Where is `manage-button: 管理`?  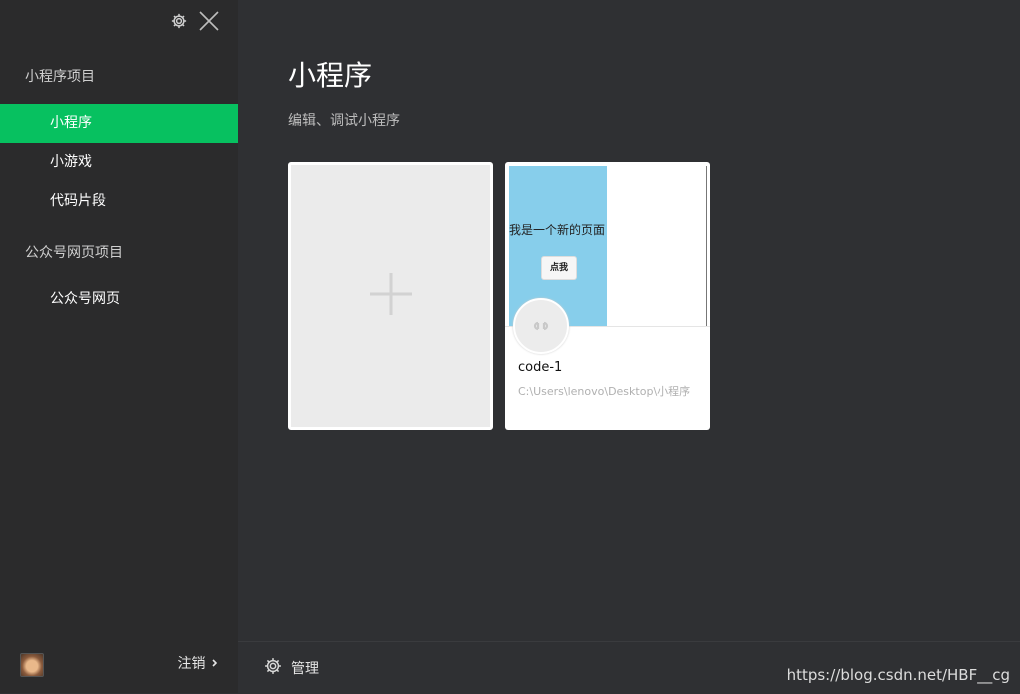
manage-button: 管理 is located at coordinates (291, 668).